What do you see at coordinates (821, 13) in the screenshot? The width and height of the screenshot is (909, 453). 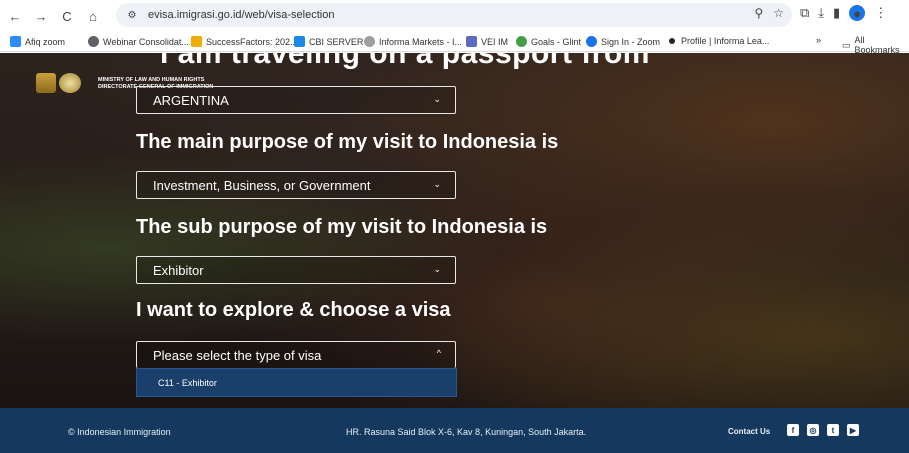 I see `download-icon: ⤓` at bounding box center [821, 13].